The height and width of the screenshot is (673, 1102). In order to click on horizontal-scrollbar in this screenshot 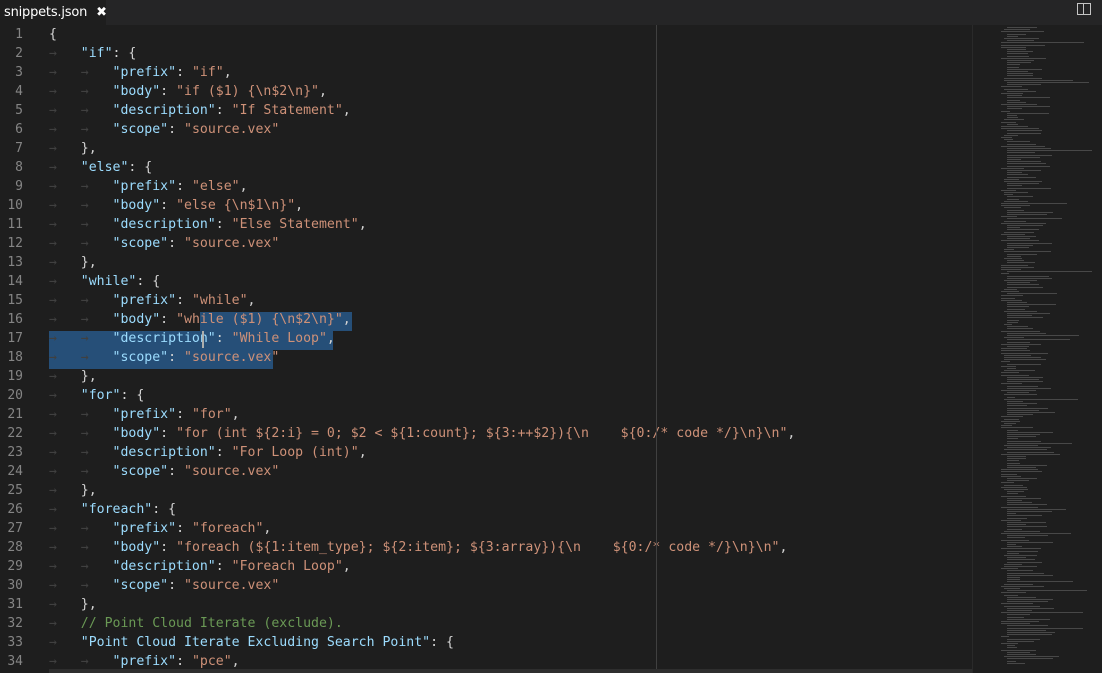, I will do `click(510, 671)`.